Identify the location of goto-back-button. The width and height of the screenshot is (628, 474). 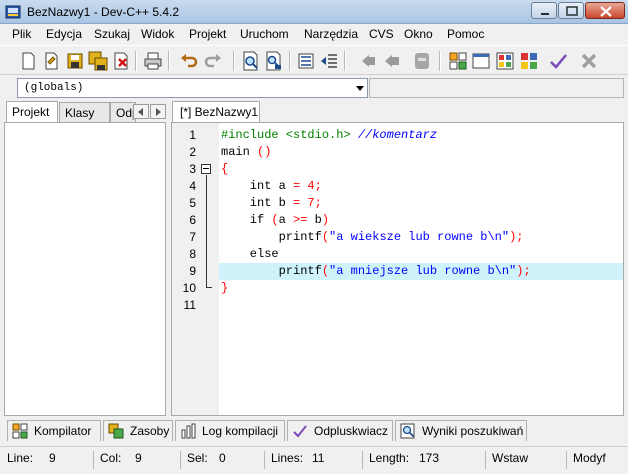
(369, 61).